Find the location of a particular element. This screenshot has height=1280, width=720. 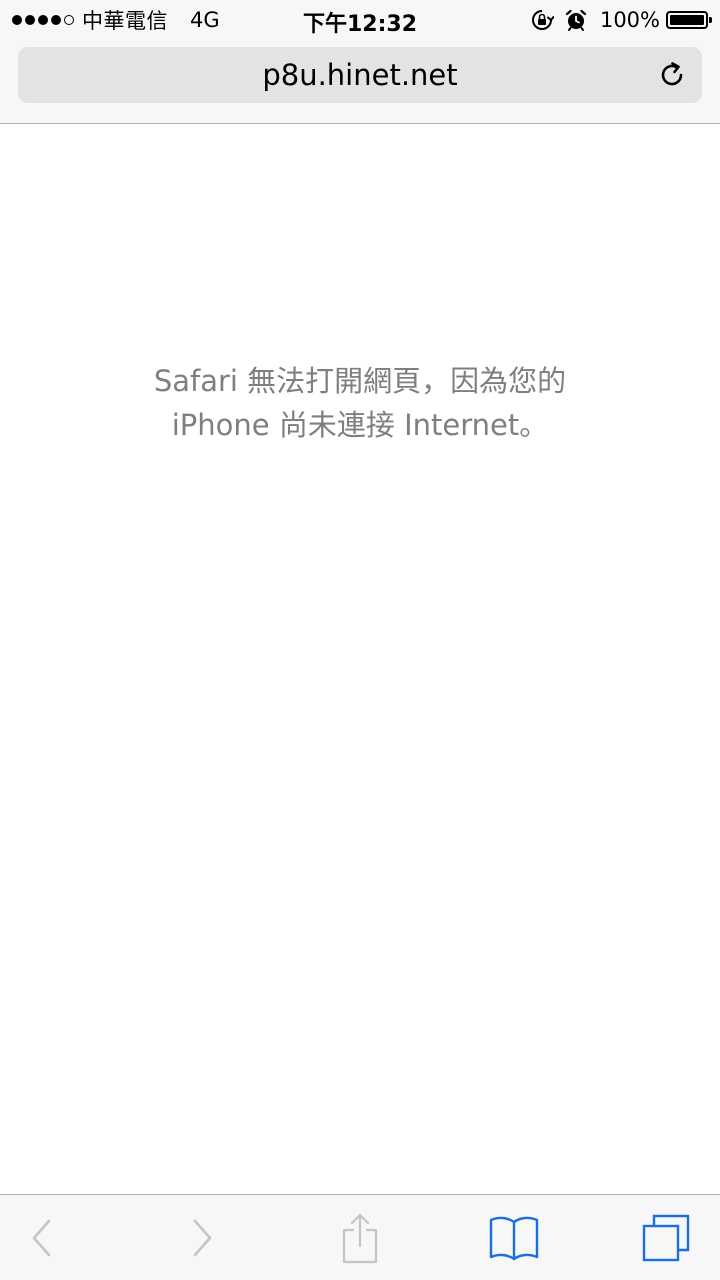

signal-strength-icon is located at coordinates (43, 20).